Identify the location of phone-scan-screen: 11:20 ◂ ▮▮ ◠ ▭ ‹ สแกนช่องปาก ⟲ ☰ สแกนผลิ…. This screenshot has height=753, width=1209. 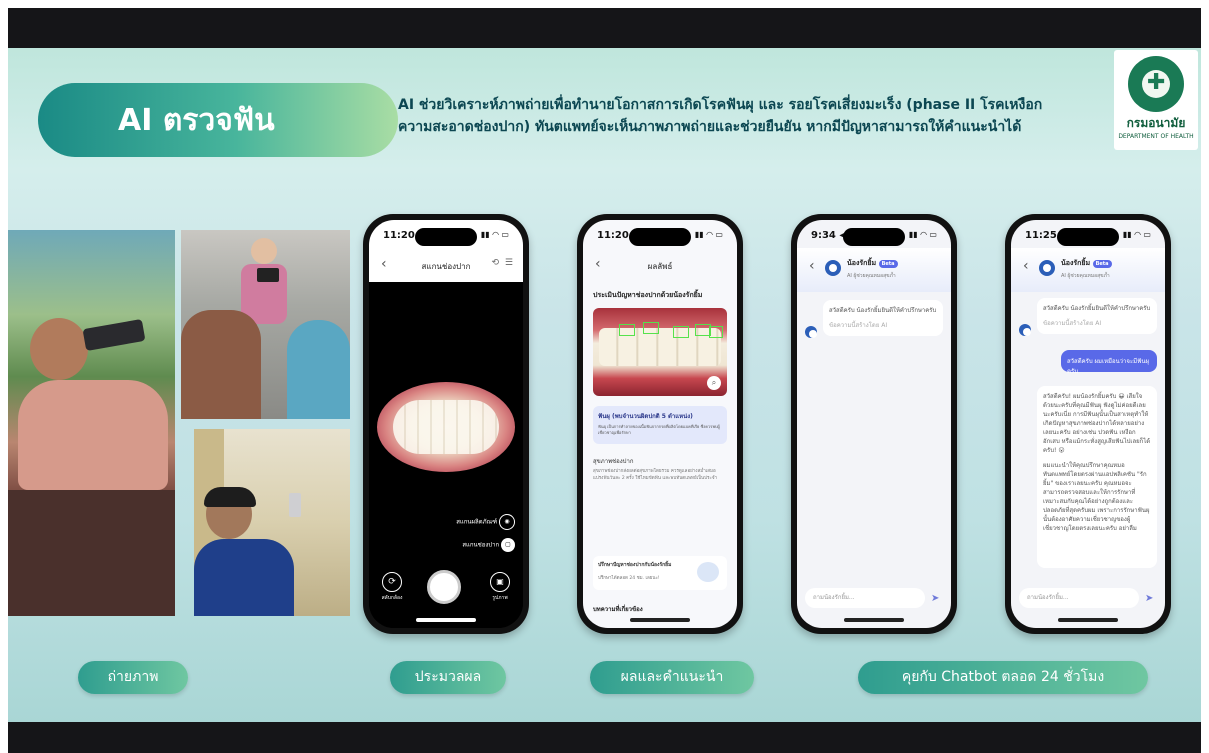
(446, 424).